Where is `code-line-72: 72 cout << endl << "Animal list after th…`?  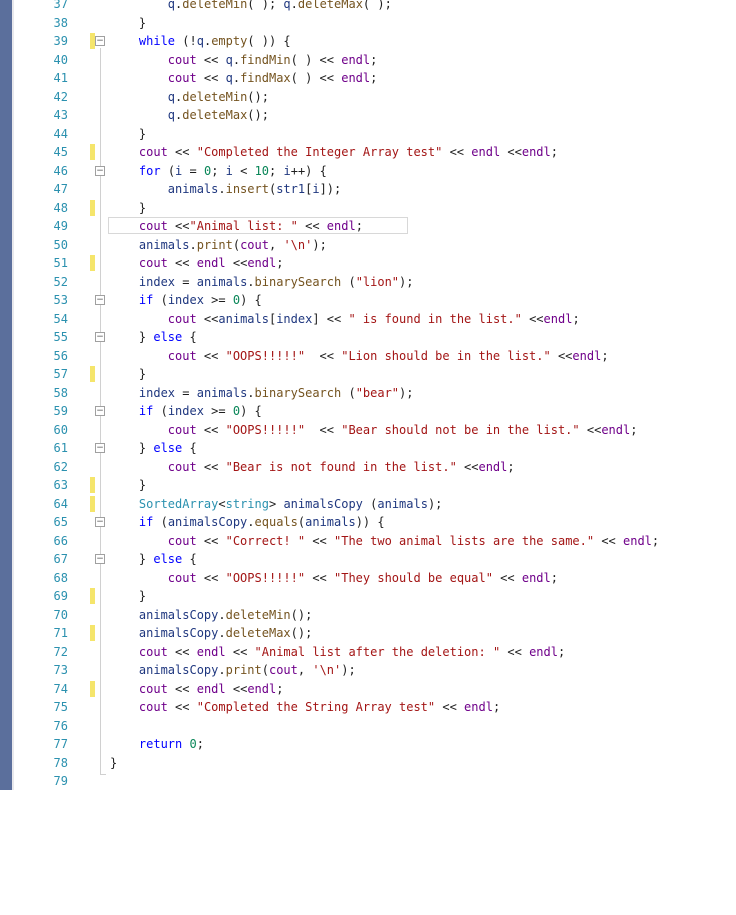
code-line-72: 72 cout << endl << "Animal list after th… is located at coordinates (368, 652).